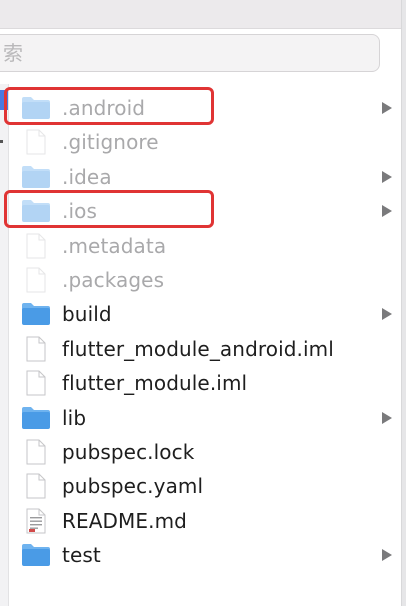 This screenshot has height=606, width=406. I want to click on file-row: .idea, so click(204, 177).